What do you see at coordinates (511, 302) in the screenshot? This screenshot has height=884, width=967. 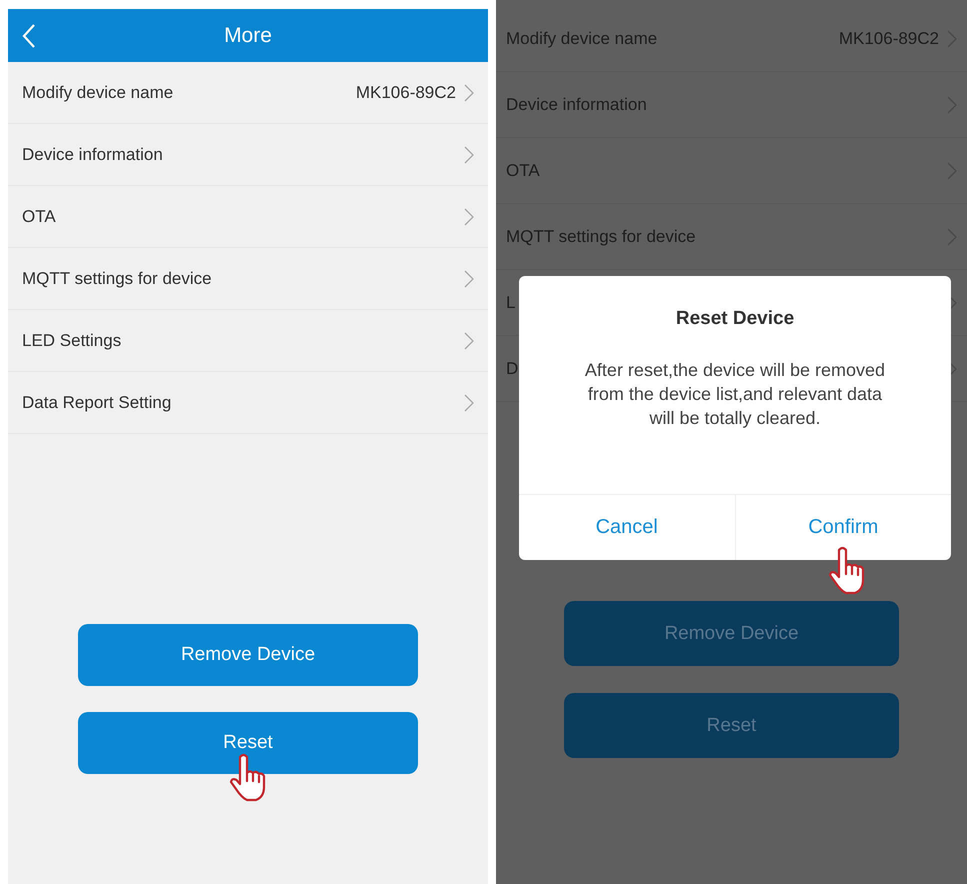 I see `row-label: L` at bounding box center [511, 302].